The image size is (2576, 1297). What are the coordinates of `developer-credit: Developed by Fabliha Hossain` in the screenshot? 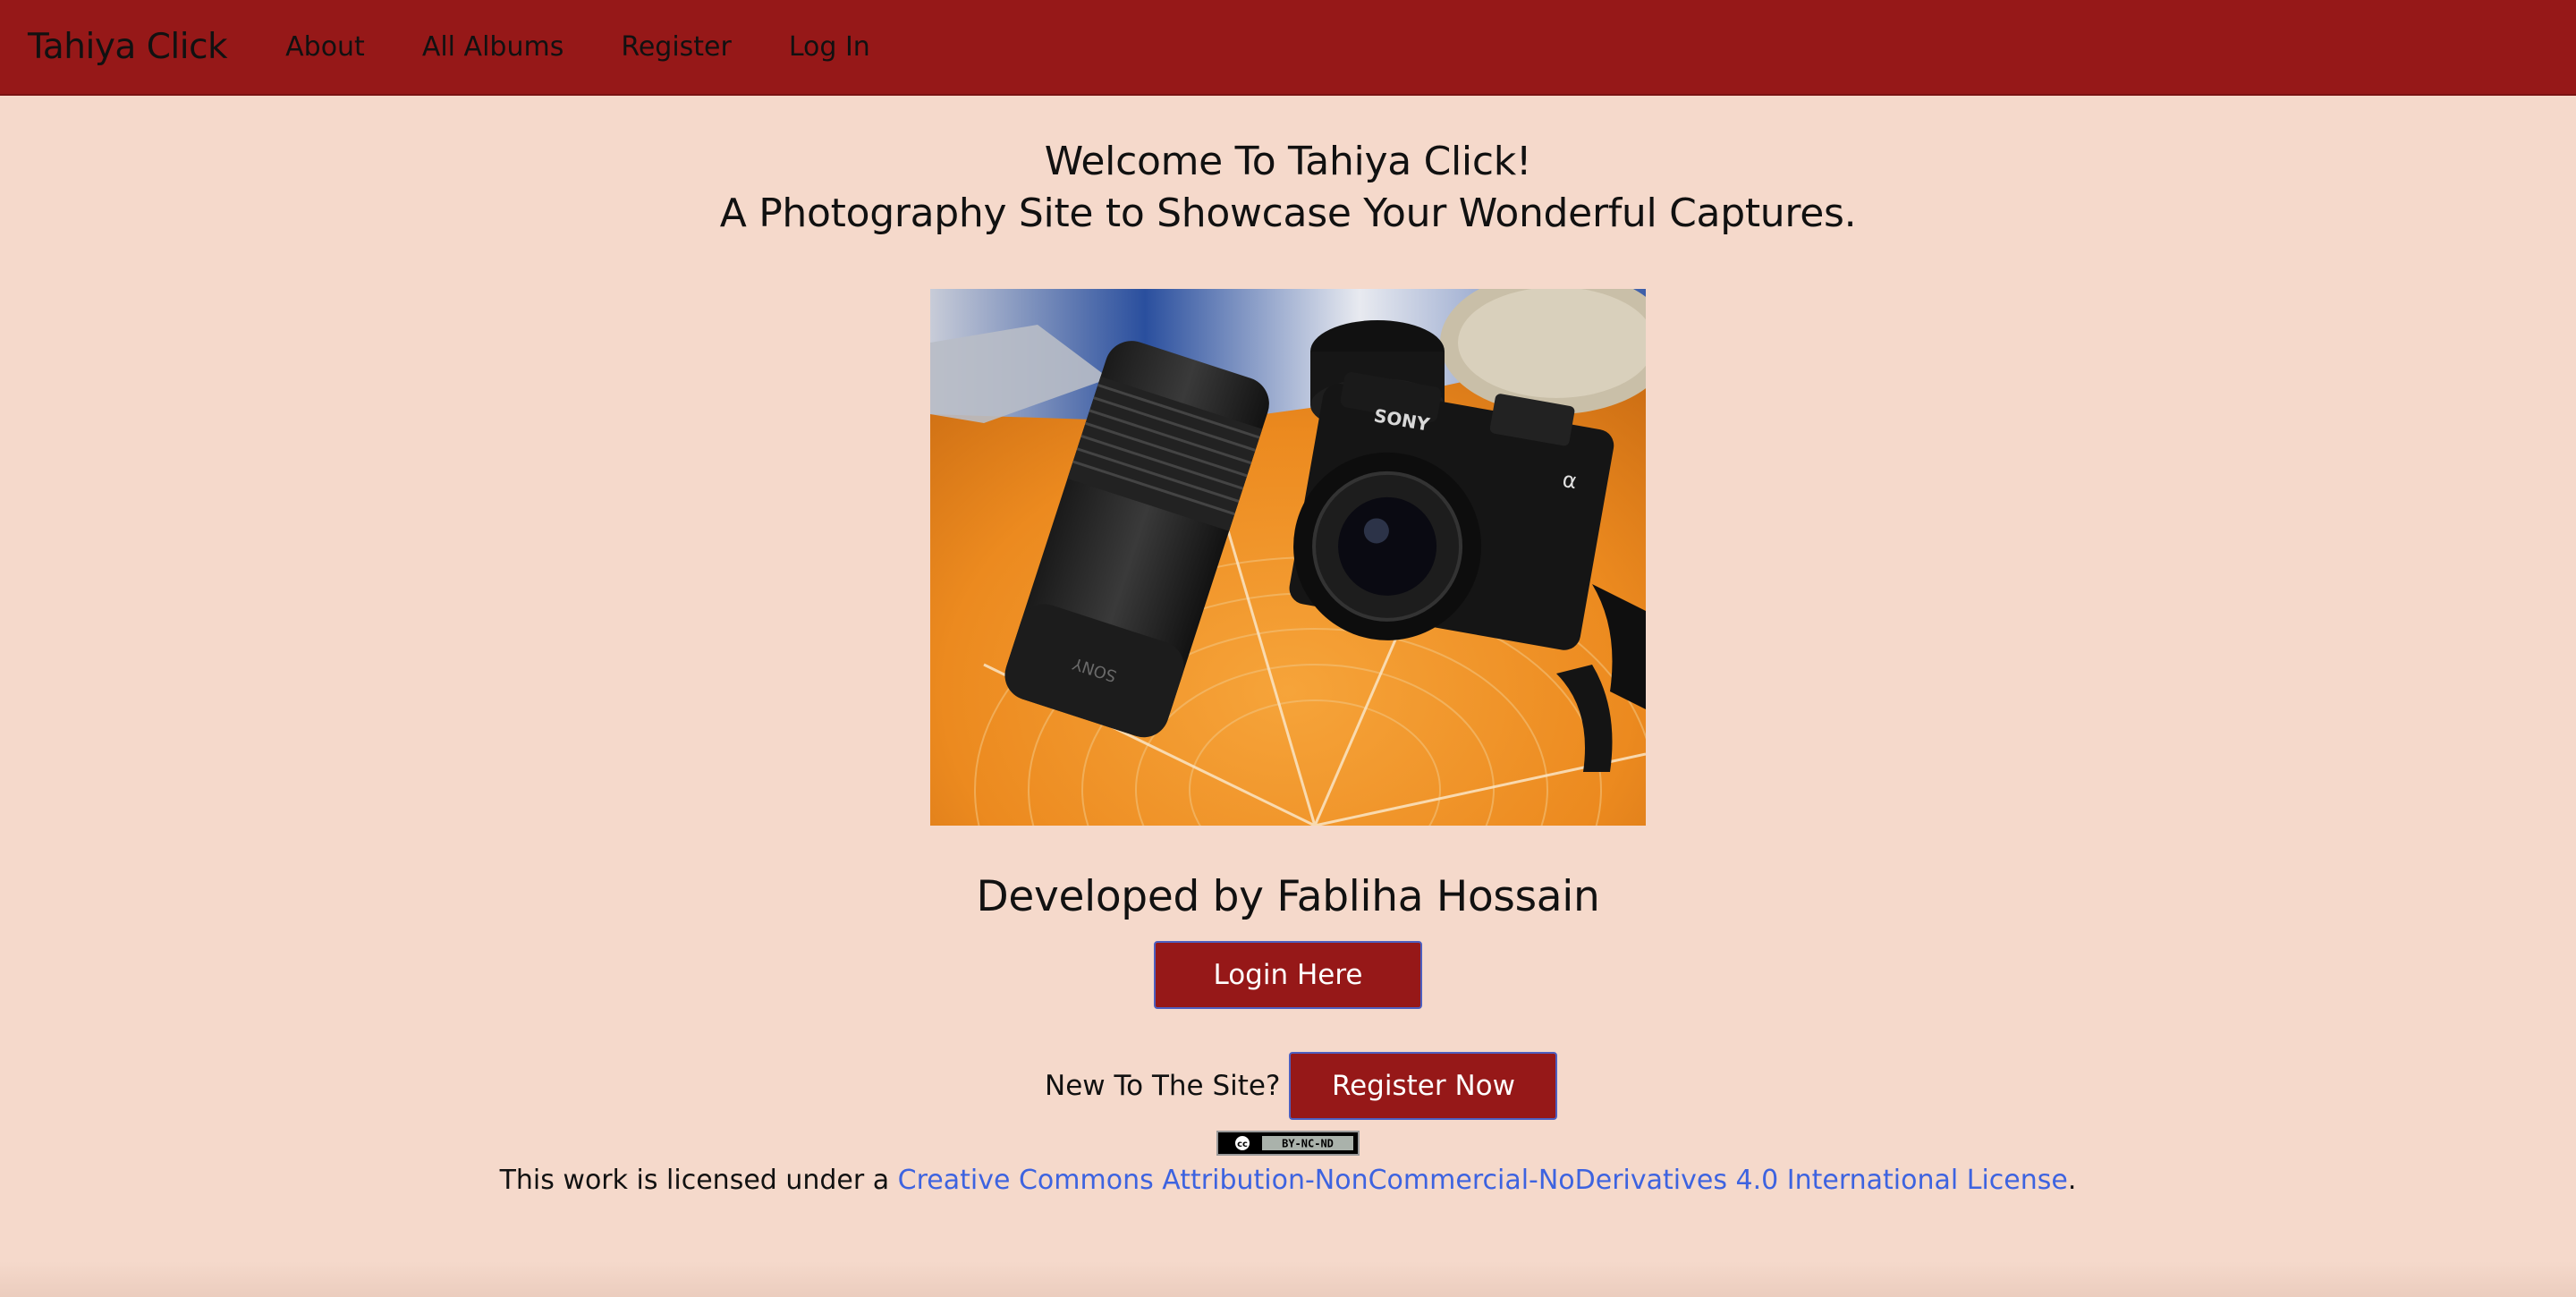 It's located at (1288, 896).